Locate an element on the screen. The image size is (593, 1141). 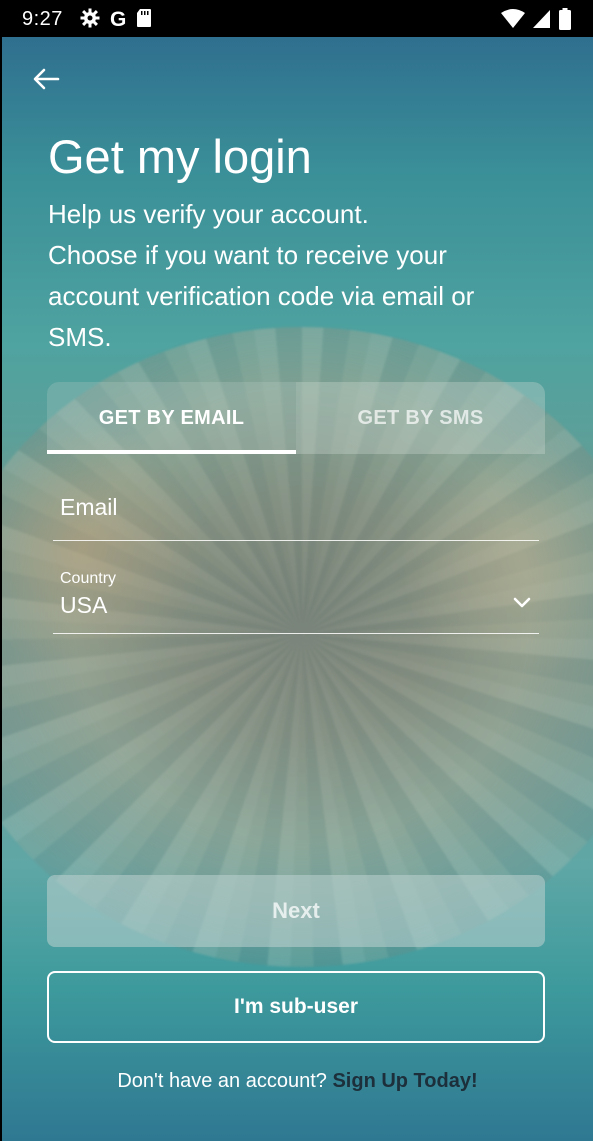
email-placeholder: Email is located at coordinates (89, 507).